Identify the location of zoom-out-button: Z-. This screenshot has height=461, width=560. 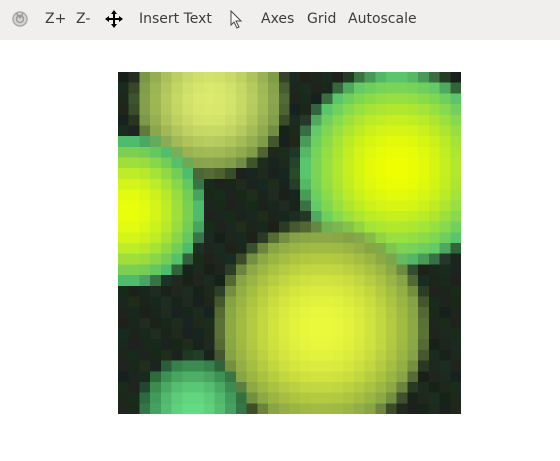
(83, 19).